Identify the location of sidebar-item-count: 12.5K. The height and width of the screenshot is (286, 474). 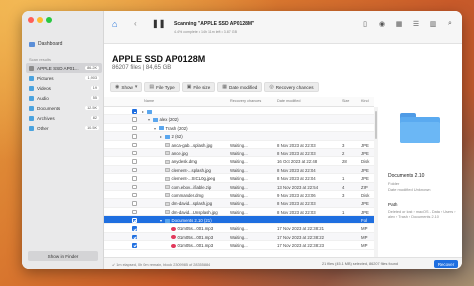
(92, 108).